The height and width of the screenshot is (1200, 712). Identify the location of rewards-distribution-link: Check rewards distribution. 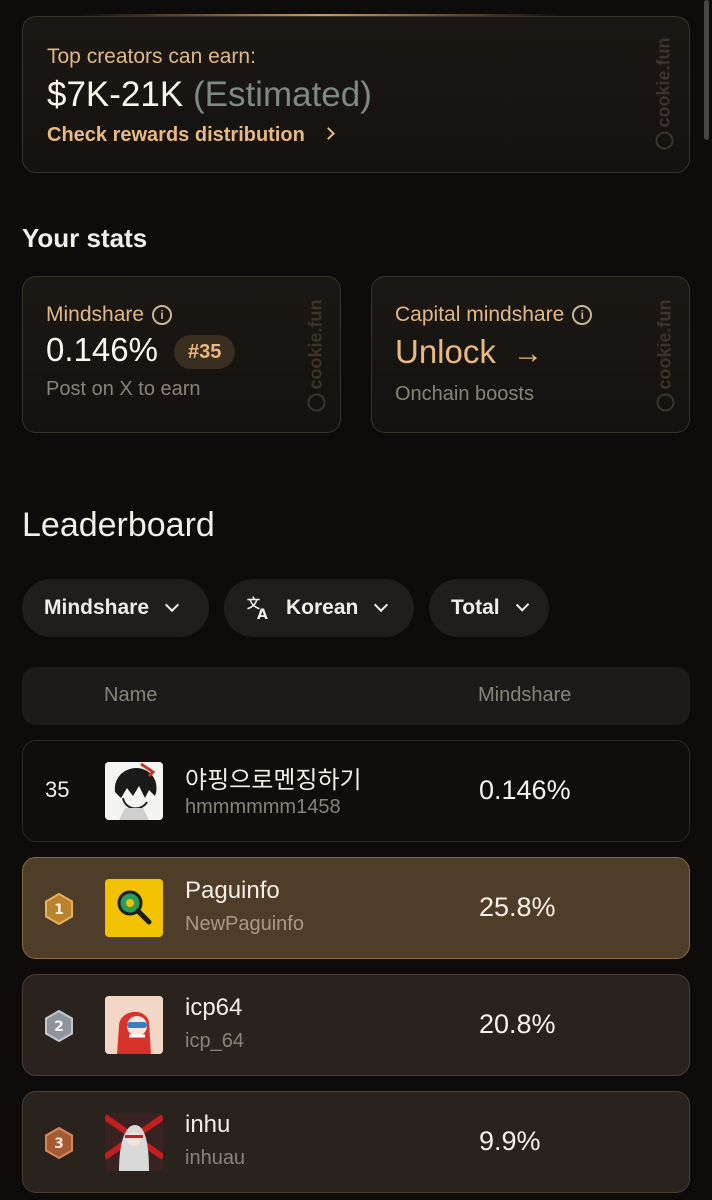
(191, 135).